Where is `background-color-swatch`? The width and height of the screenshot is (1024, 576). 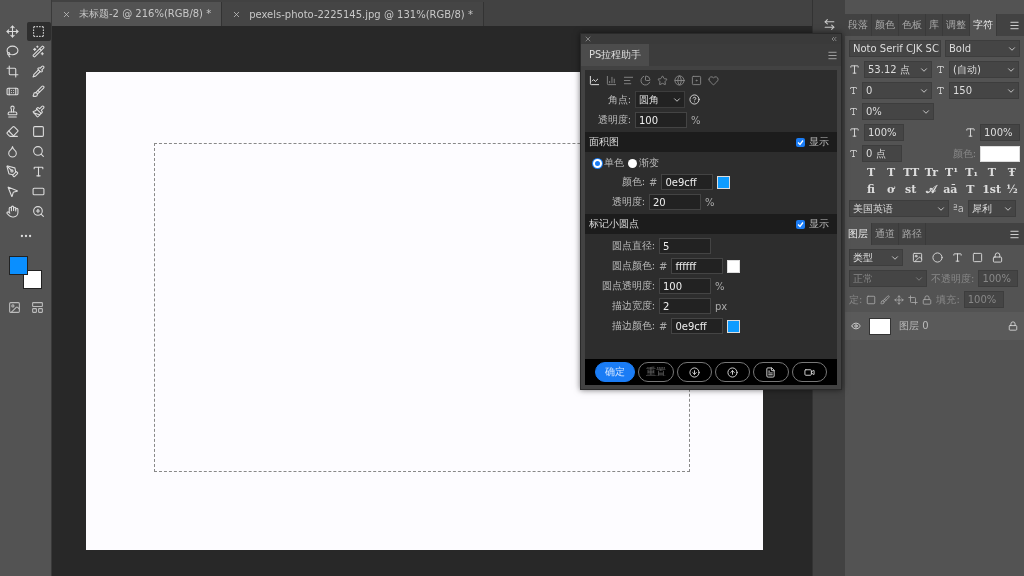 background-color-swatch is located at coordinates (32, 279).